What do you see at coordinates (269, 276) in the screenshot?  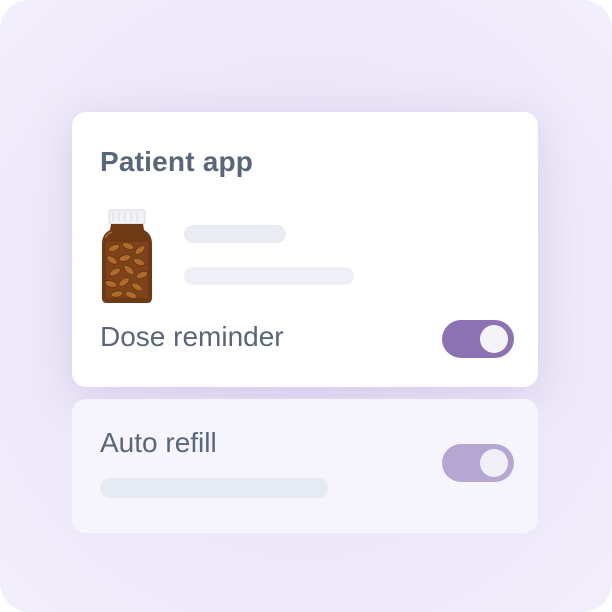 I see `placeholder-line-long` at bounding box center [269, 276].